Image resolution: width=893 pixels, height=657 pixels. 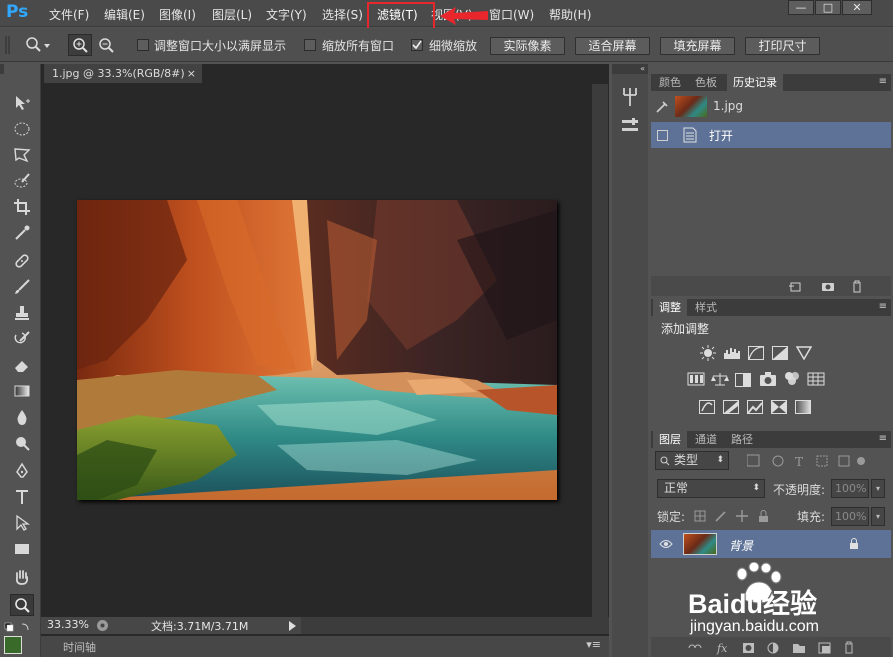 What do you see at coordinates (293, 626) in the screenshot?
I see `status-menu-arrow-icon` at bounding box center [293, 626].